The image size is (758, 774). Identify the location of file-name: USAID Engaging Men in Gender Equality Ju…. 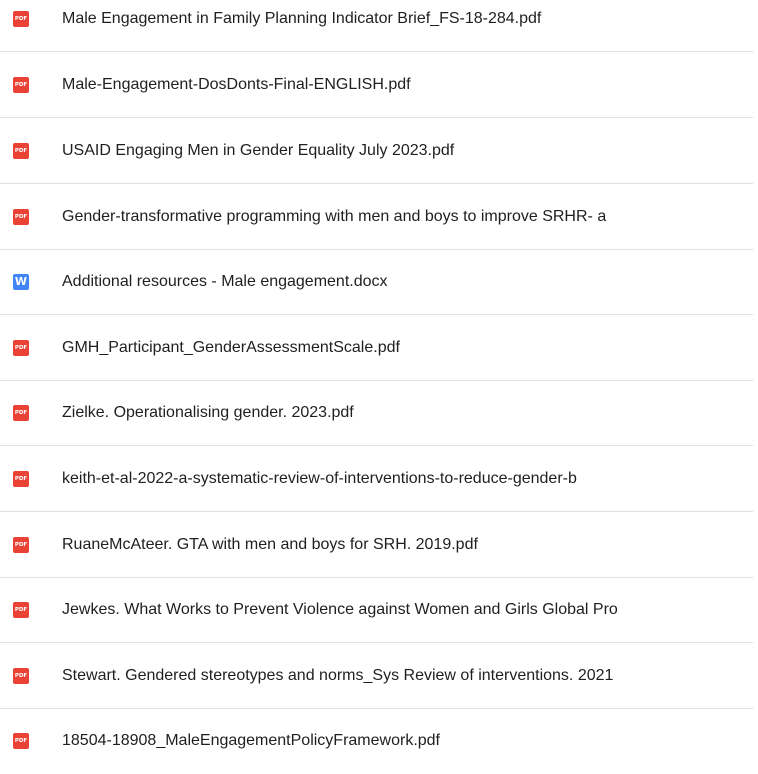
(258, 150).